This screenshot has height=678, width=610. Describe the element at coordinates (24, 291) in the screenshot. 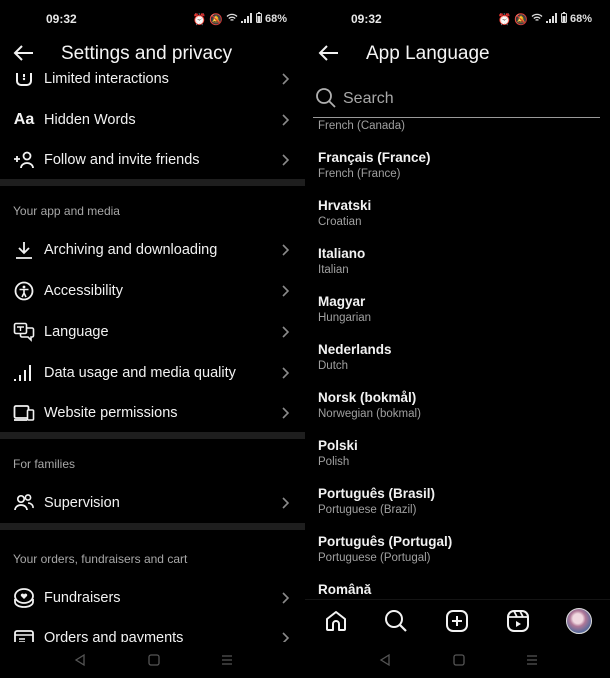

I see `accessibility-icon` at that location.